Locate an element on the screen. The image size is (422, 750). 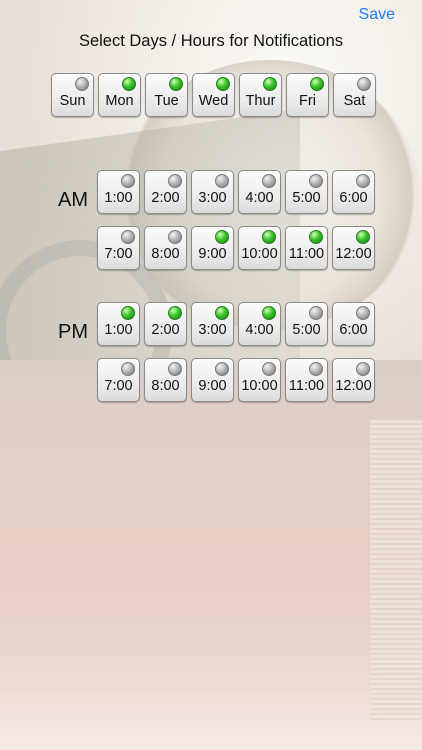
pm-hour-toggle: 5:00 is located at coordinates (306, 324).